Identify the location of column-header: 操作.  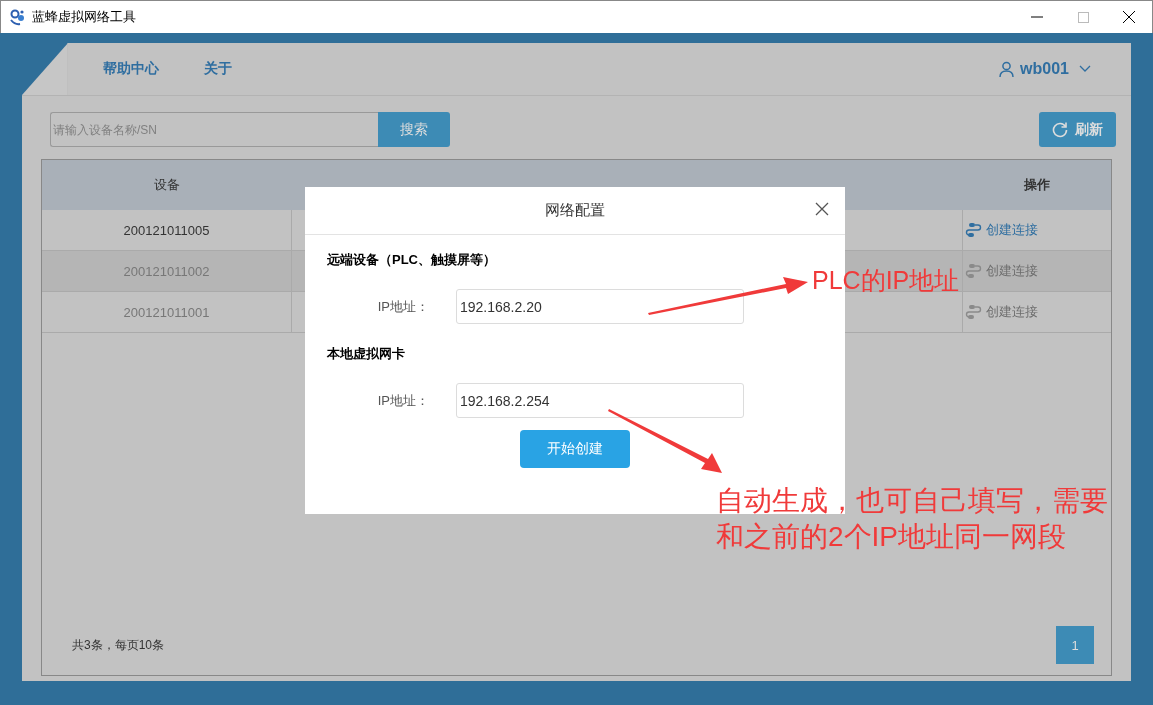
(1037, 185).